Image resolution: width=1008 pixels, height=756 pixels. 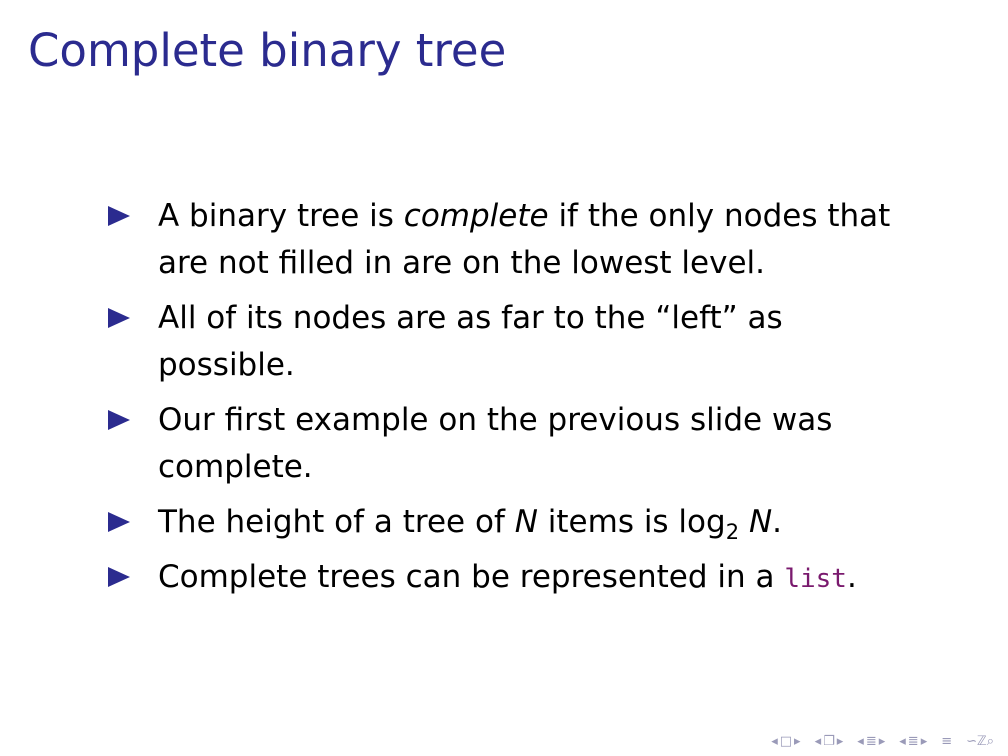 I want to click on nav-frame-next-icon: ▸, so click(x=797, y=741).